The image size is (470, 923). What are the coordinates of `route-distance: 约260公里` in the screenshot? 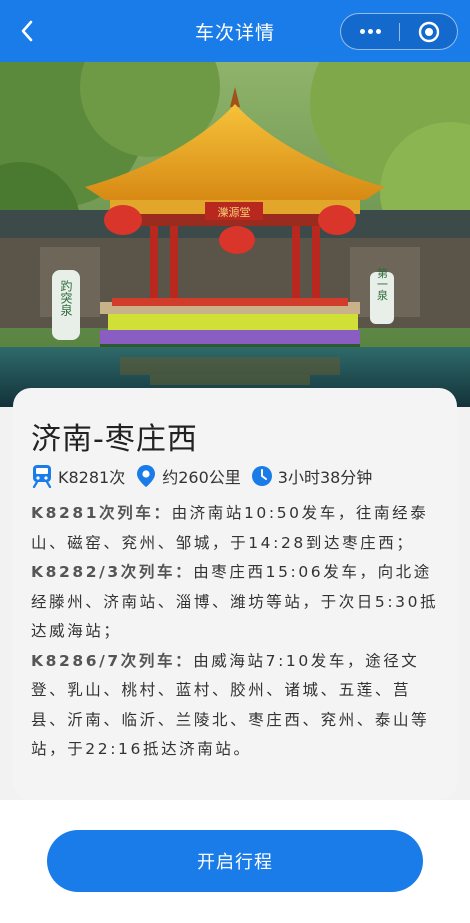 It's located at (201, 477).